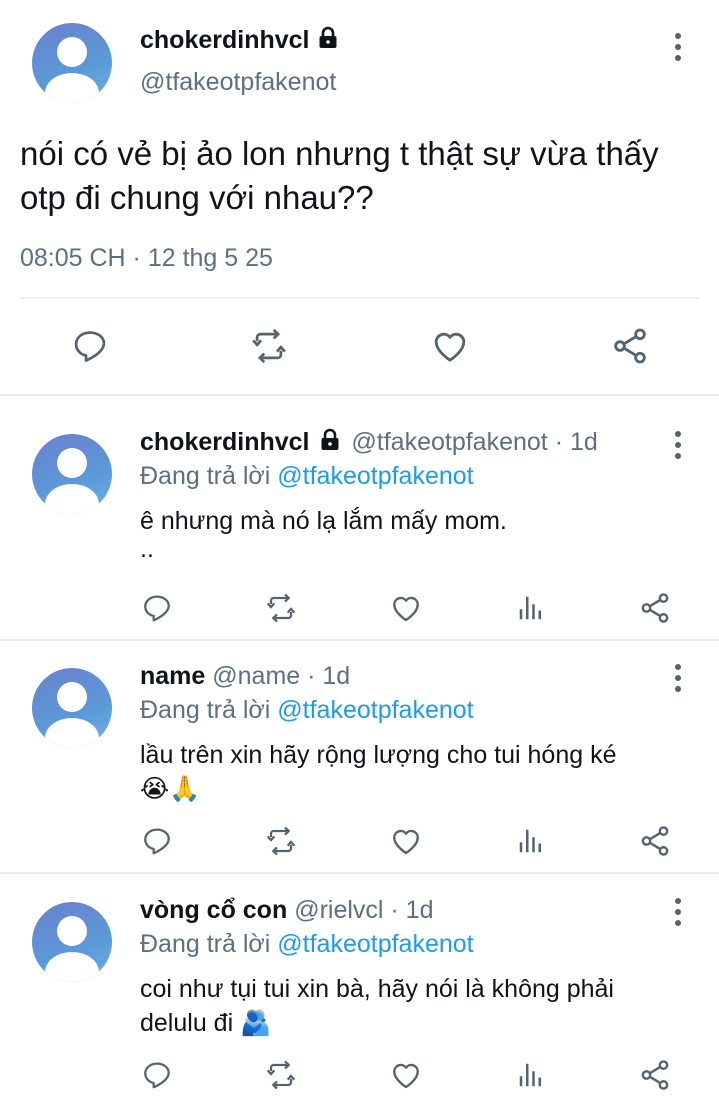 The height and width of the screenshot is (1105, 719). What do you see at coordinates (146, 258) in the screenshot?
I see `tweet-timestamp: 08:05 CH · 12 thg 5 25` at bounding box center [146, 258].